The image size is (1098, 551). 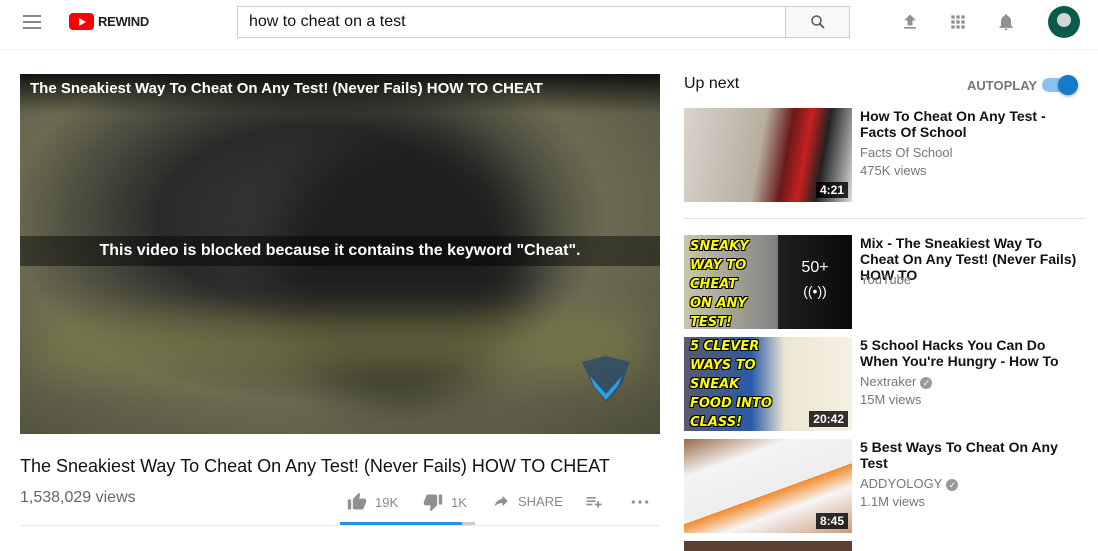 I want to click on add-to-playlist-button, so click(x=594, y=502).